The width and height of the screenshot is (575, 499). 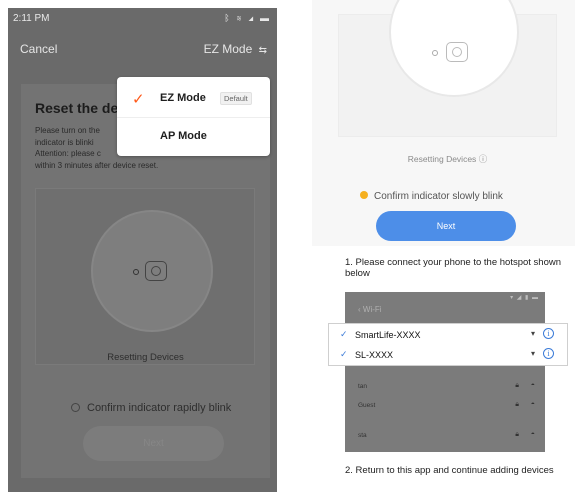 What do you see at coordinates (362, 435) in the screenshot?
I see `network-name: sta` at bounding box center [362, 435].